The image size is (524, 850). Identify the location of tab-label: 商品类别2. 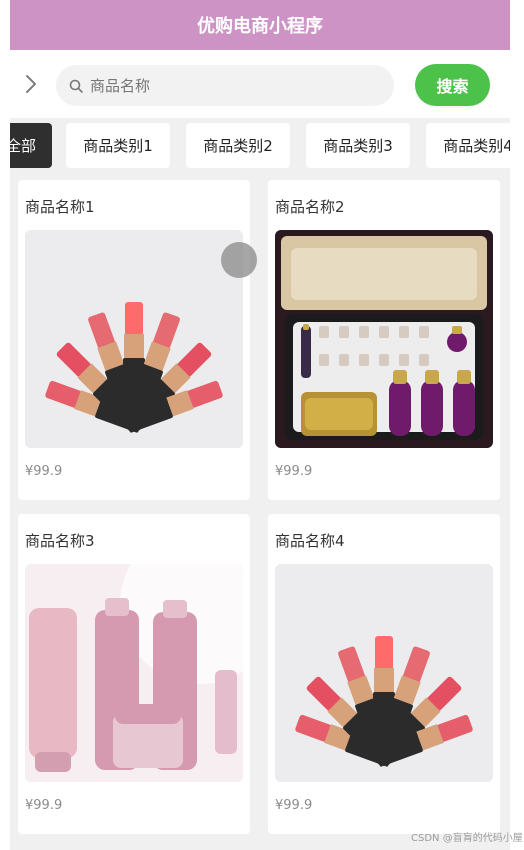
(238, 146).